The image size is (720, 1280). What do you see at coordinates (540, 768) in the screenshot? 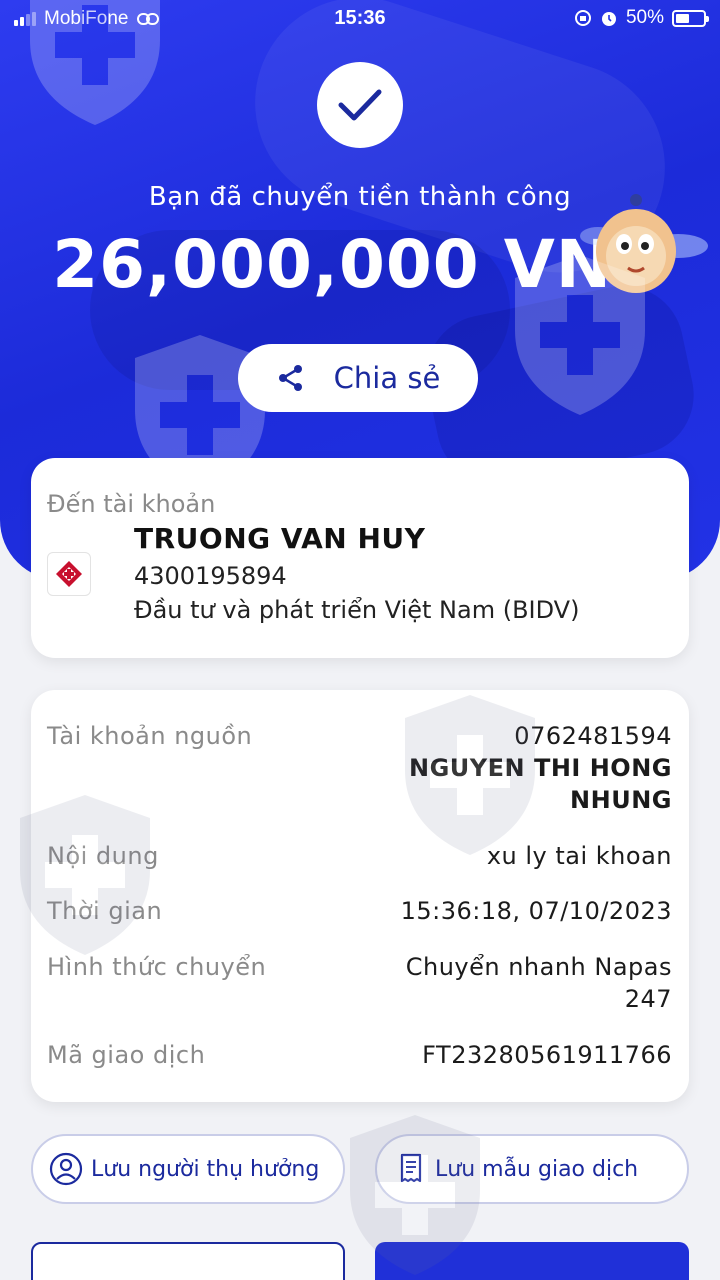
I see `source-account-name: NGUYEN THI HONG` at bounding box center [540, 768].